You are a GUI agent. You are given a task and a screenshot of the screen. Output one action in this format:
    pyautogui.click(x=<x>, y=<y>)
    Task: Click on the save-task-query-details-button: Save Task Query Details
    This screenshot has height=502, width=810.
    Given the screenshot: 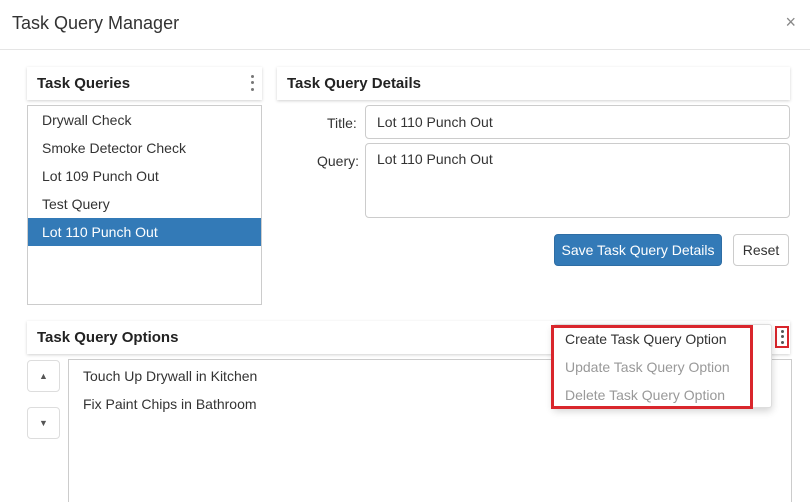 What is the action you would take?
    pyautogui.click(x=638, y=250)
    